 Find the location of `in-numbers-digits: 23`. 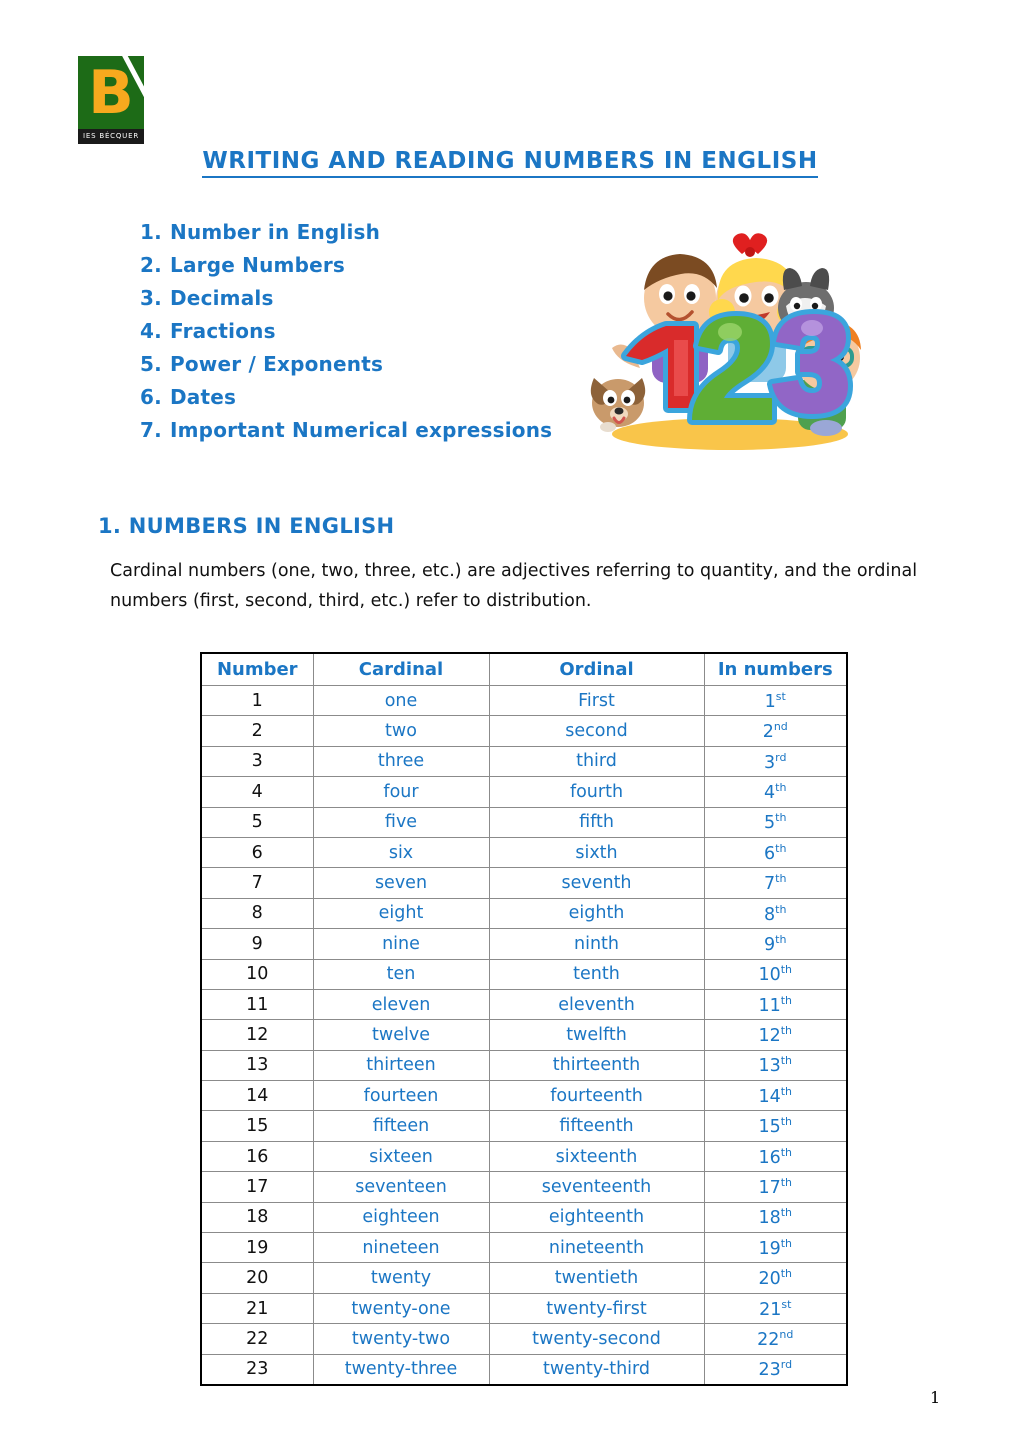

in-numbers-digits: 23 is located at coordinates (769, 1370).